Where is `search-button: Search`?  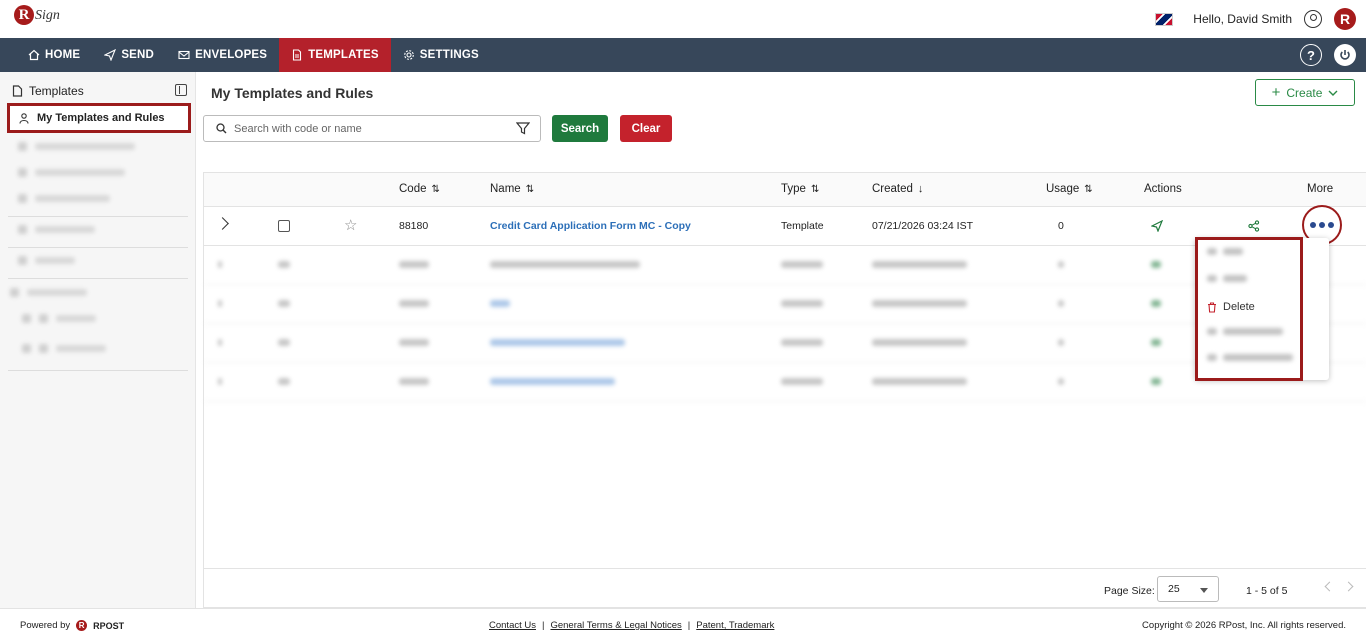
search-button: Search is located at coordinates (580, 128).